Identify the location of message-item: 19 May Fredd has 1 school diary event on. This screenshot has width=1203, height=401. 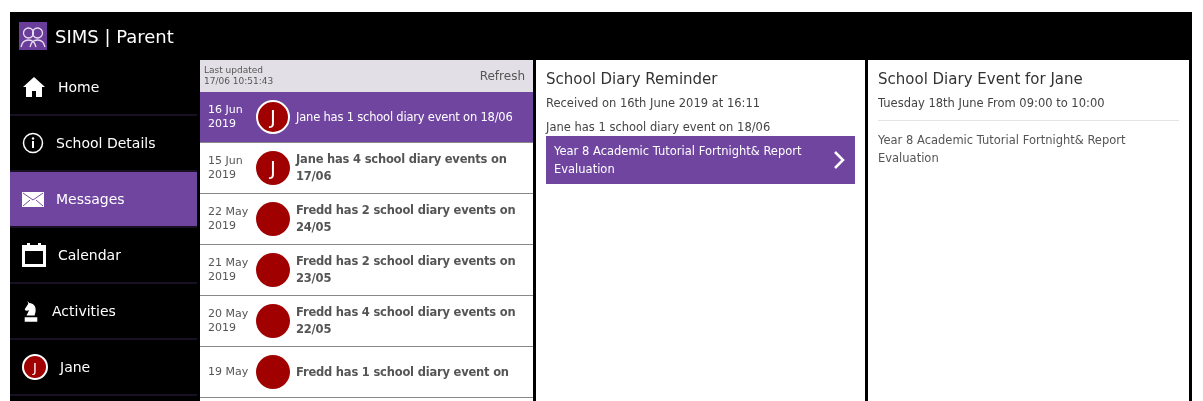
(366, 372).